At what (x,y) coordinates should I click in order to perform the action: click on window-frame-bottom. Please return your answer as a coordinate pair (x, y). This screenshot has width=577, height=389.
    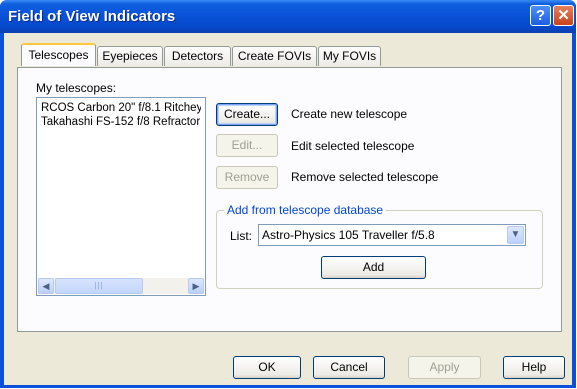
    Looking at the image, I should click on (288, 386).